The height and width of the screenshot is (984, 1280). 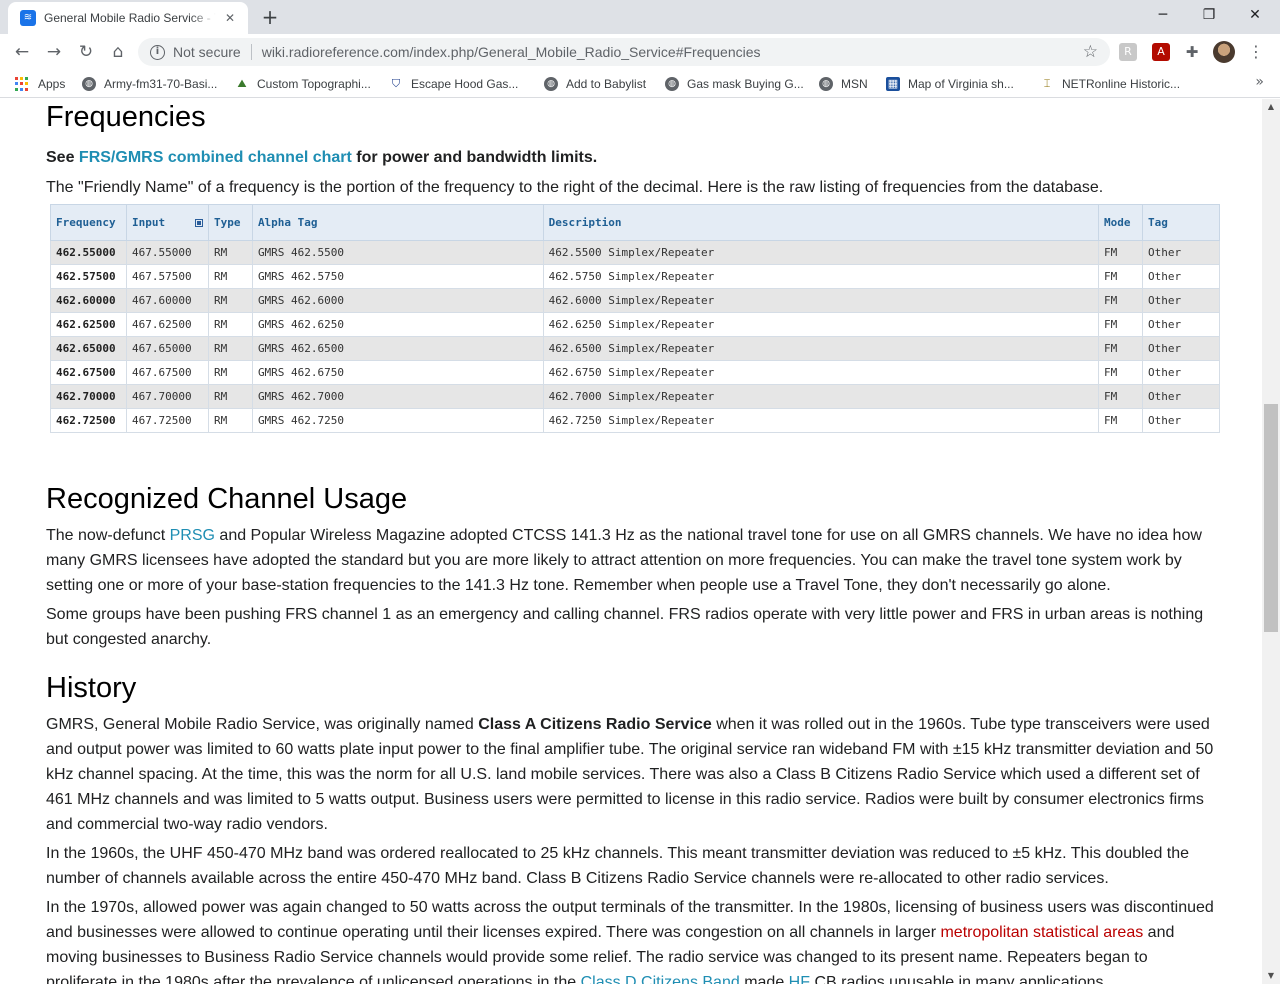 I want to click on cell-frequency: 462.60000, so click(x=88, y=300).